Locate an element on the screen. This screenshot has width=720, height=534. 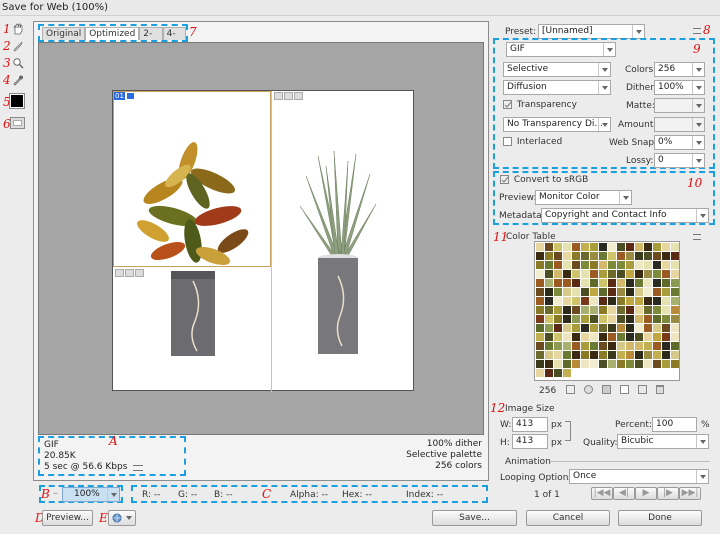
cancel-button: Cancel is located at coordinates (568, 518).